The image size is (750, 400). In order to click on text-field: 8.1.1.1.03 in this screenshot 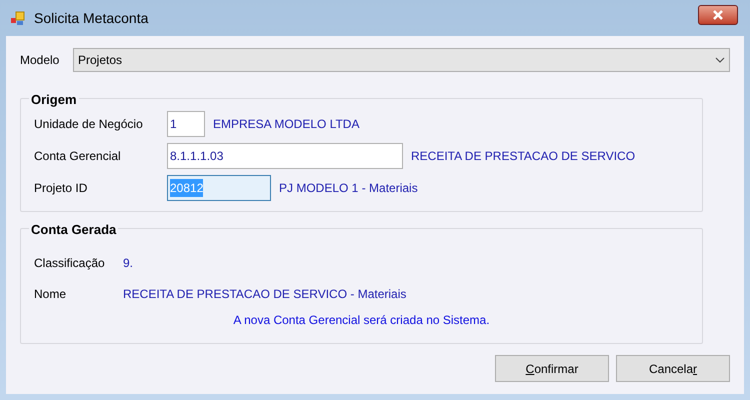, I will do `click(285, 156)`.